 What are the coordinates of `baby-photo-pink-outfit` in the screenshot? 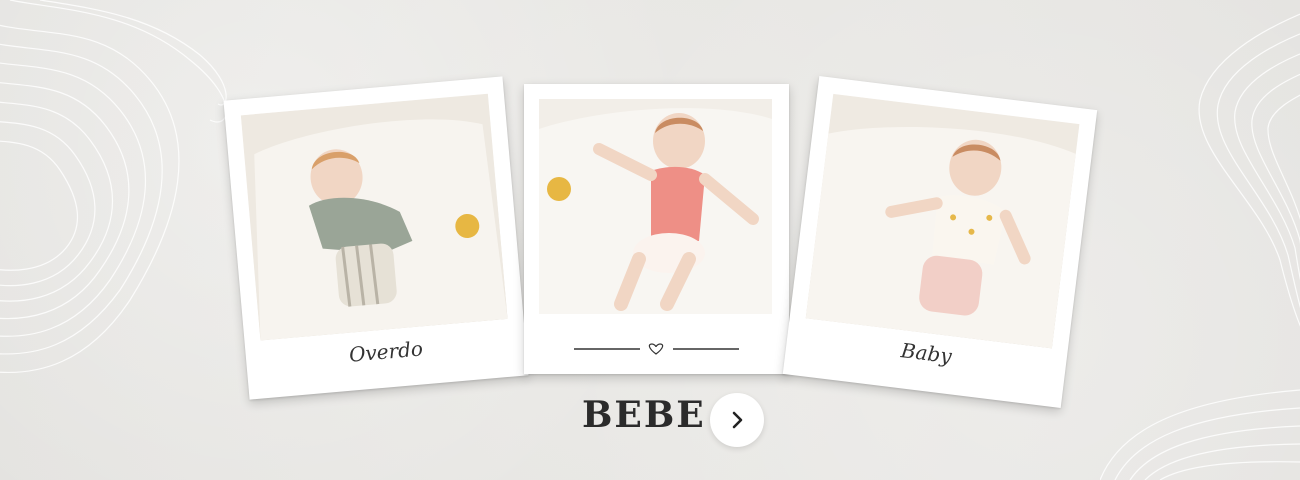 It's located at (655, 206).